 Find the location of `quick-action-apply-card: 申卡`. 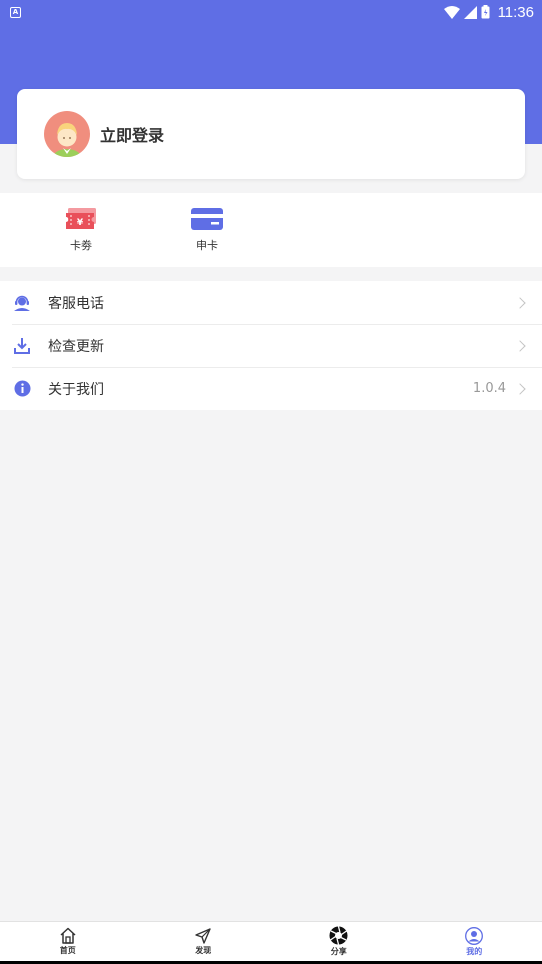

quick-action-apply-card: 申卡 is located at coordinates (207, 230).